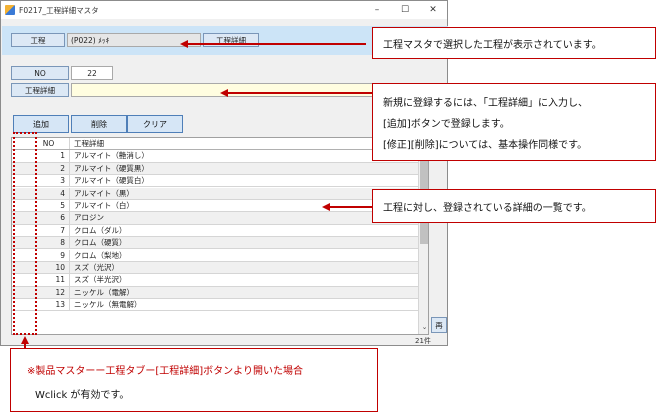 This screenshot has width=659, height=418. Describe the element at coordinates (10, 10) in the screenshot. I see `app-icon` at that location.